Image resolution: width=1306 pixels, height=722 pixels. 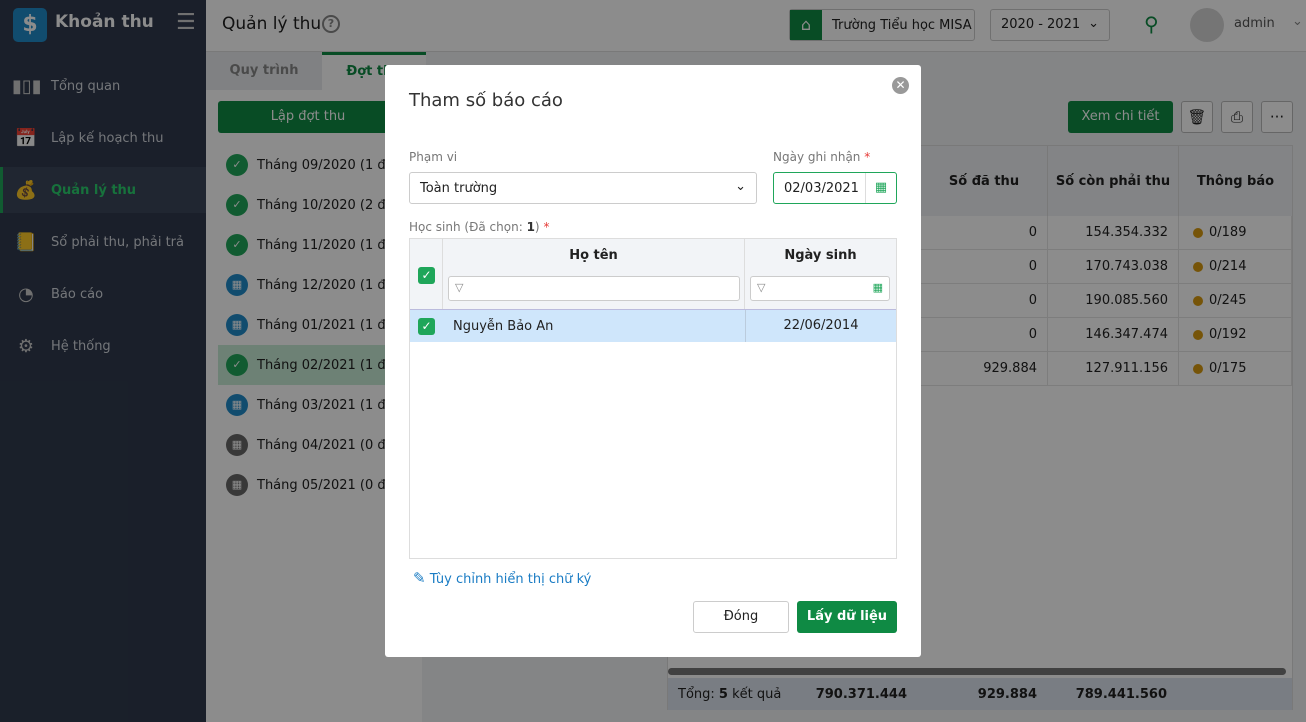 What do you see at coordinates (433, 157) in the screenshot?
I see `scope-label: Phạm vi` at bounding box center [433, 157].